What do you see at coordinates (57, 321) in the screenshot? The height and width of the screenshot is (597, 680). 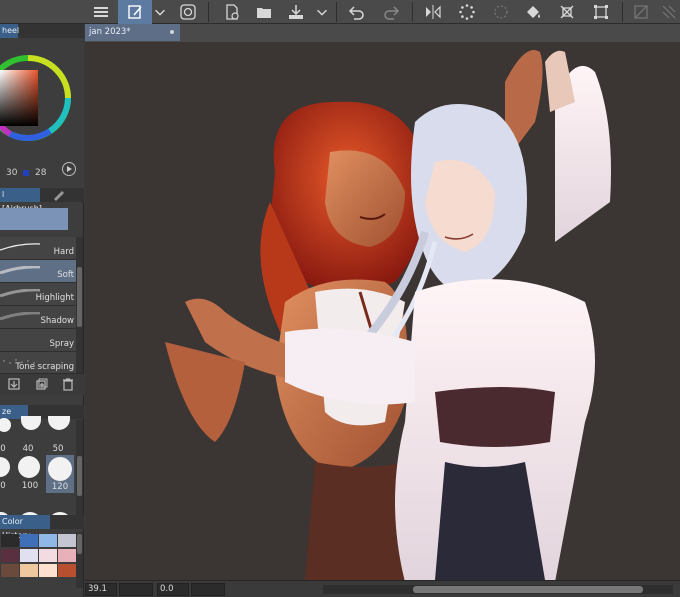 I see `brush-label: Shadow` at bounding box center [57, 321].